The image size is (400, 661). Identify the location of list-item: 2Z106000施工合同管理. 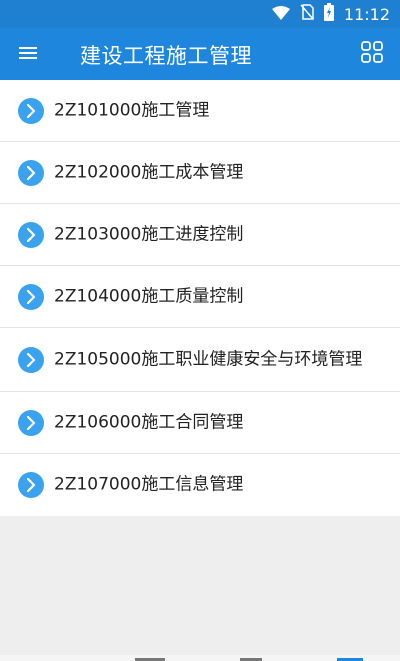
(200, 423).